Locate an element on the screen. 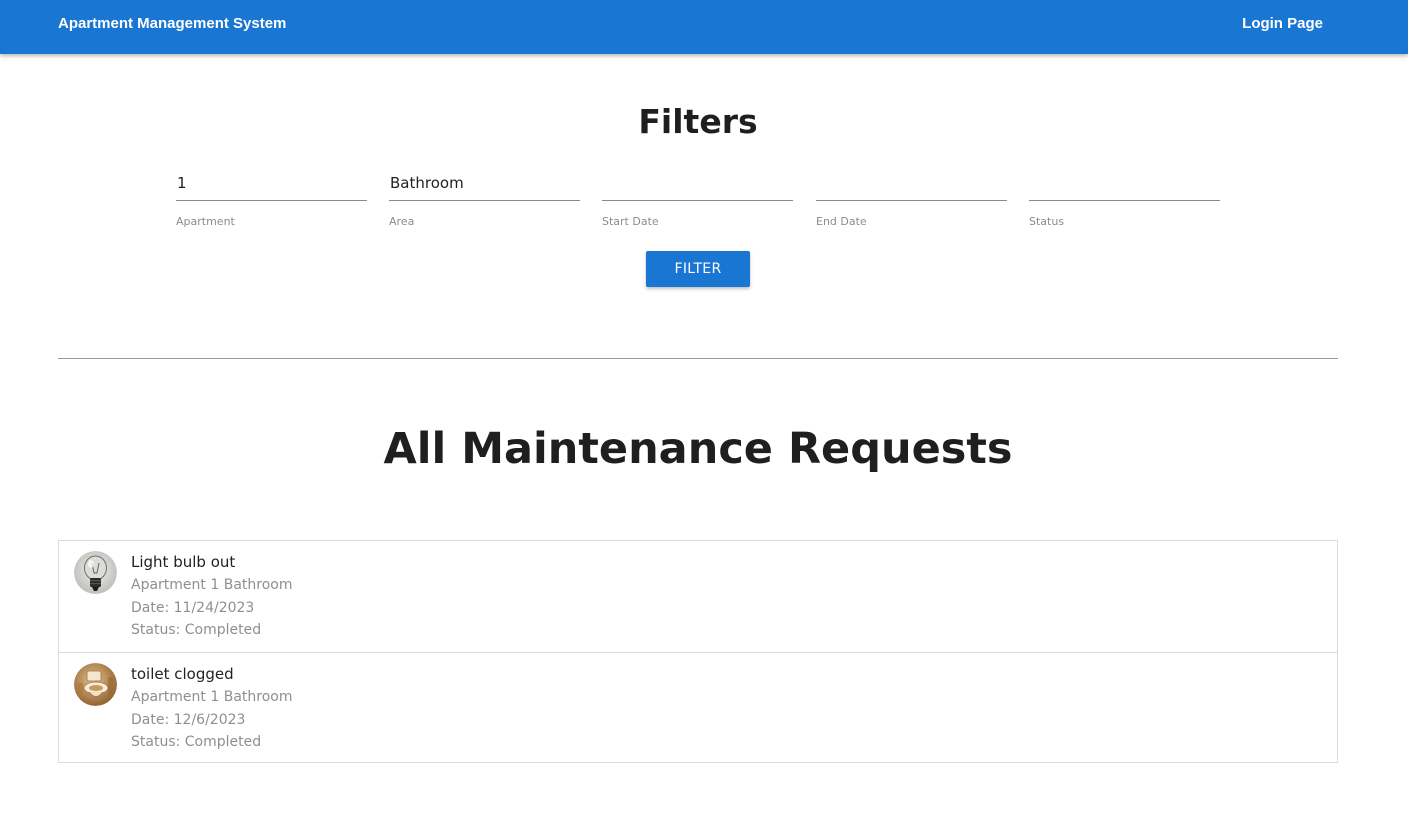  apartment-helper-text: Apartment is located at coordinates (205, 221).